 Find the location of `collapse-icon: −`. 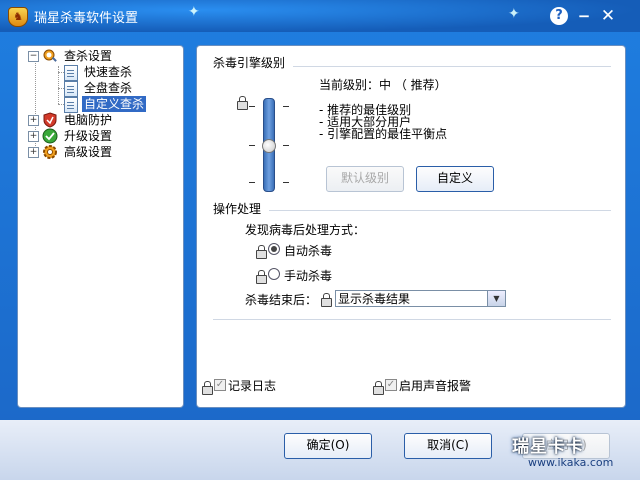

collapse-icon: − is located at coordinates (33, 56).